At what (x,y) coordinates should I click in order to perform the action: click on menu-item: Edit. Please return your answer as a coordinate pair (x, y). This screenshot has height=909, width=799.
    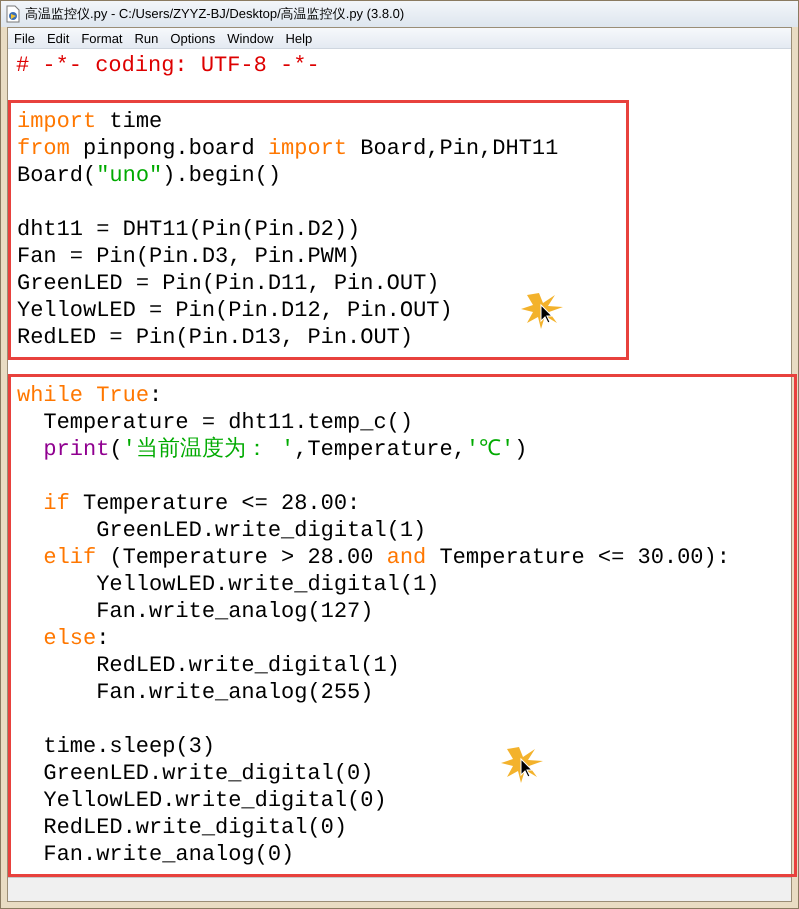
    Looking at the image, I should click on (58, 38).